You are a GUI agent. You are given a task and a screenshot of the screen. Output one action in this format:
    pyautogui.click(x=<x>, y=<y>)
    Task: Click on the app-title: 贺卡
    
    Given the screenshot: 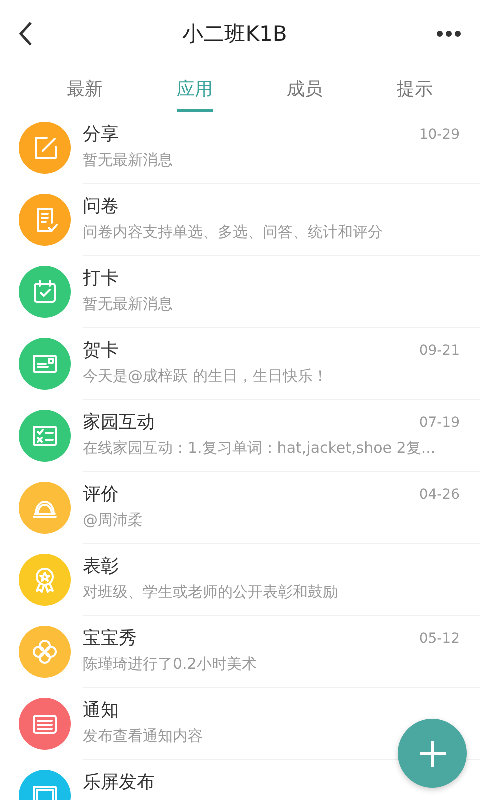 What is the action you would take?
    pyautogui.click(x=101, y=350)
    